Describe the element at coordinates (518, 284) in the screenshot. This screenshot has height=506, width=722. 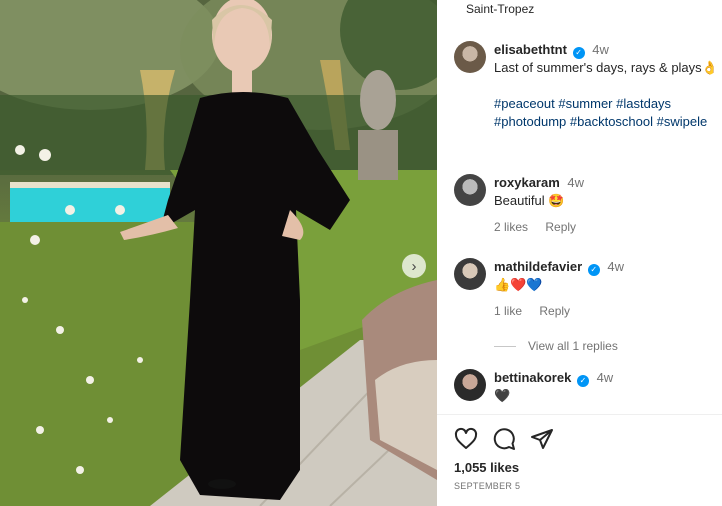
I see `comment-text: 👍❤️💙` at that location.